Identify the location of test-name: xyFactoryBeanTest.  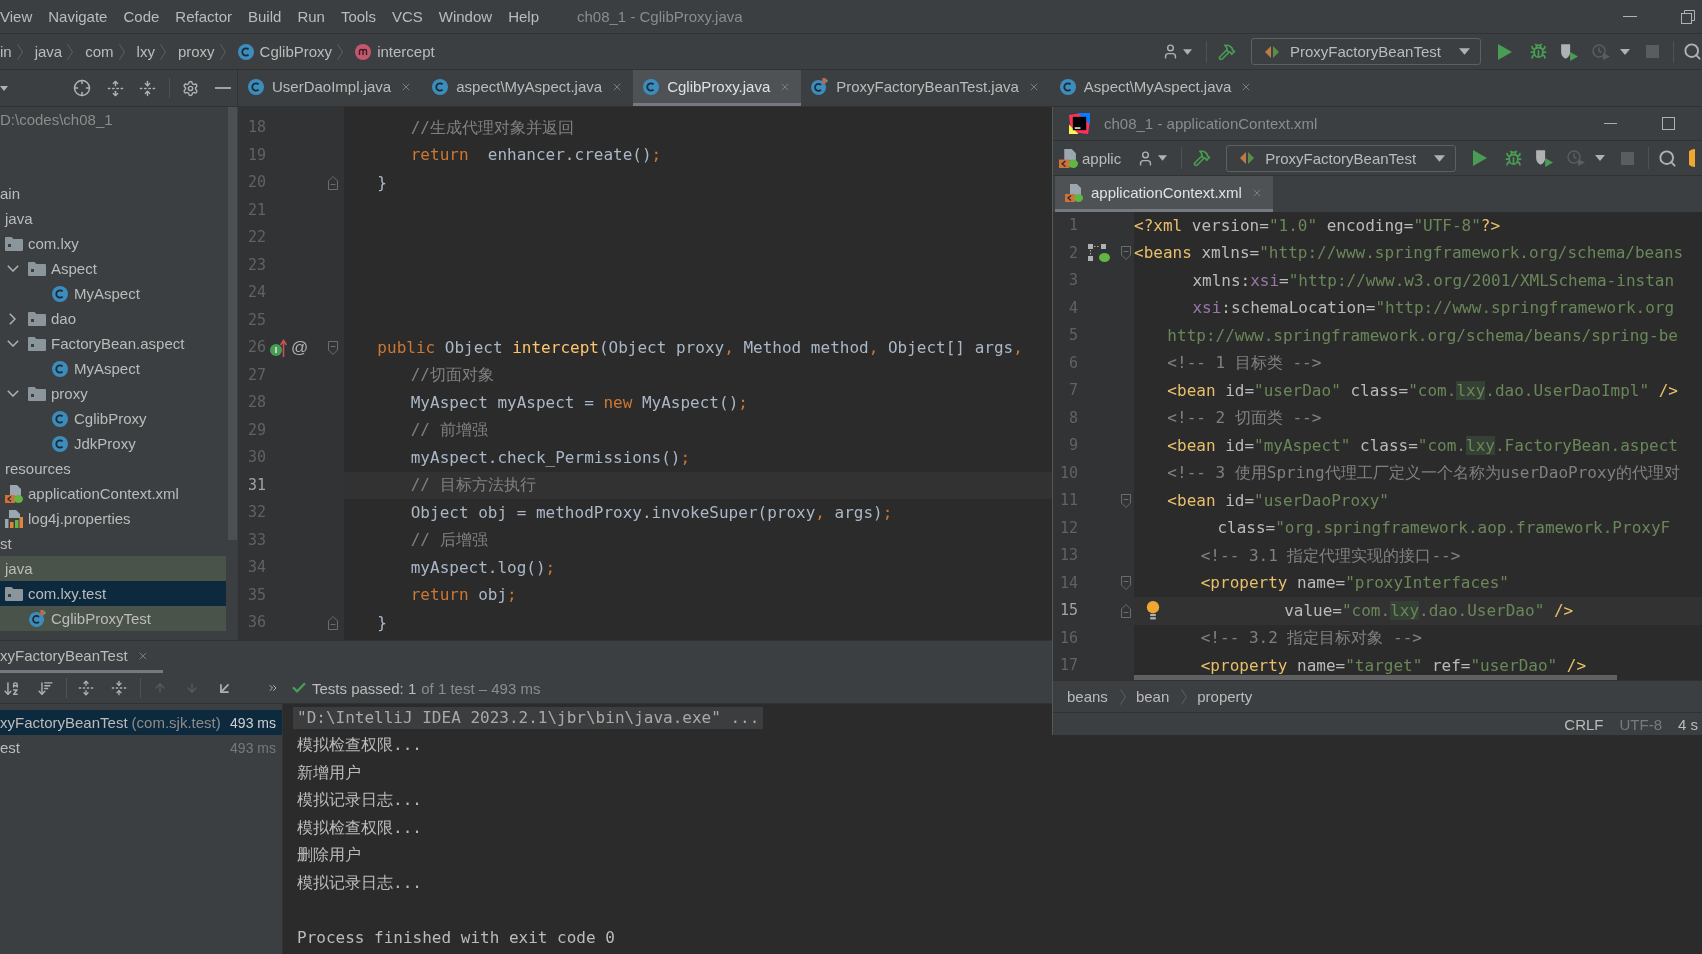
(64, 722).